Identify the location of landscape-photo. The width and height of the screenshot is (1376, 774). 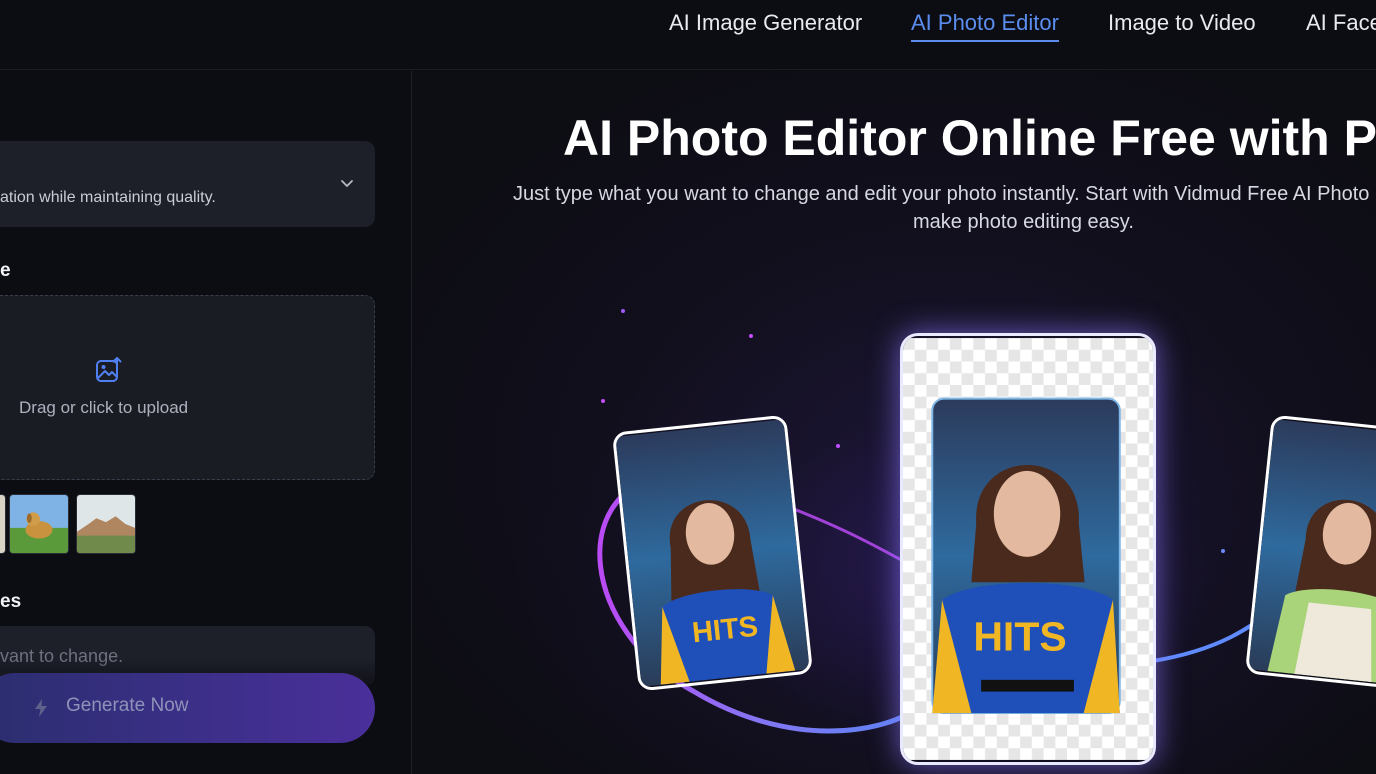
(106, 524).